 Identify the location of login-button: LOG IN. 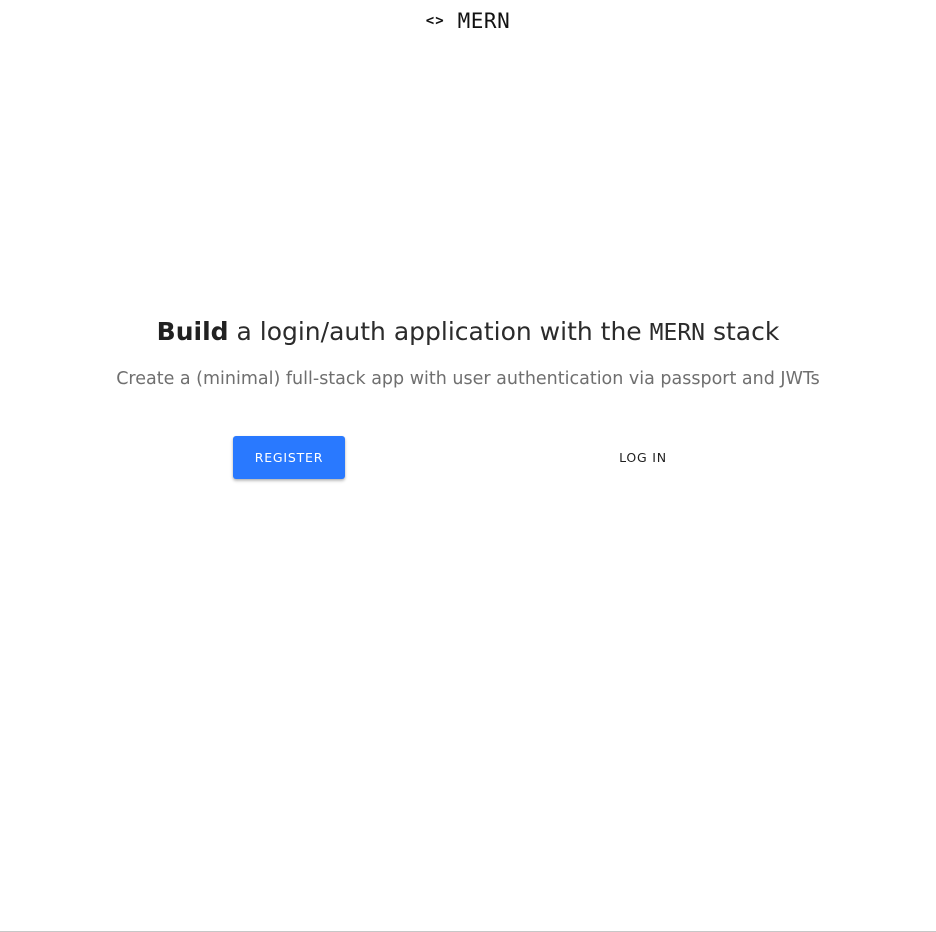
(643, 457).